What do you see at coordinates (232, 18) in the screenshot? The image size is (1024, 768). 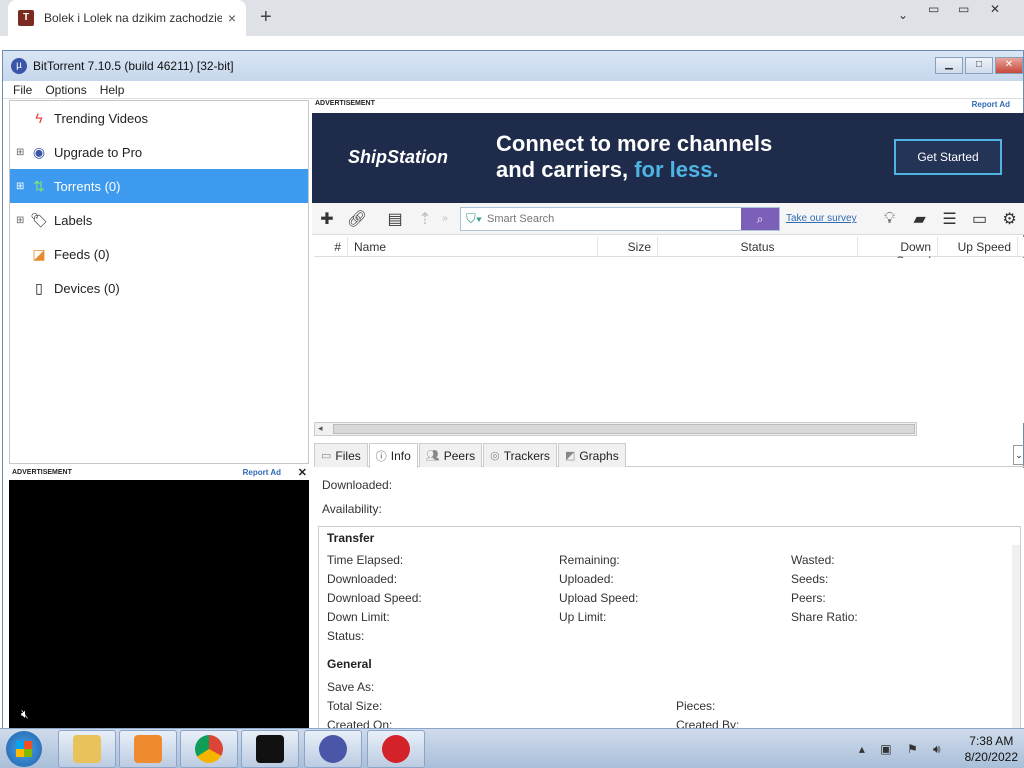 I see `close-tab-icon: ×` at bounding box center [232, 18].